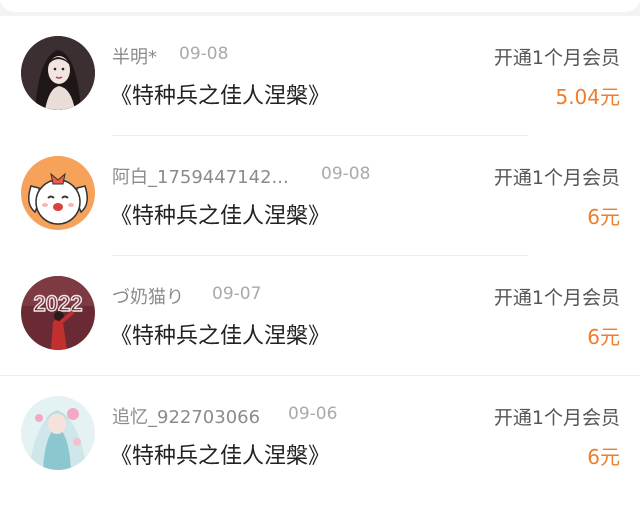 The image size is (640, 513). What do you see at coordinates (58, 73) in the screenshot?
I see `woman-portrait-avatar` at bounding box center [58, 73].